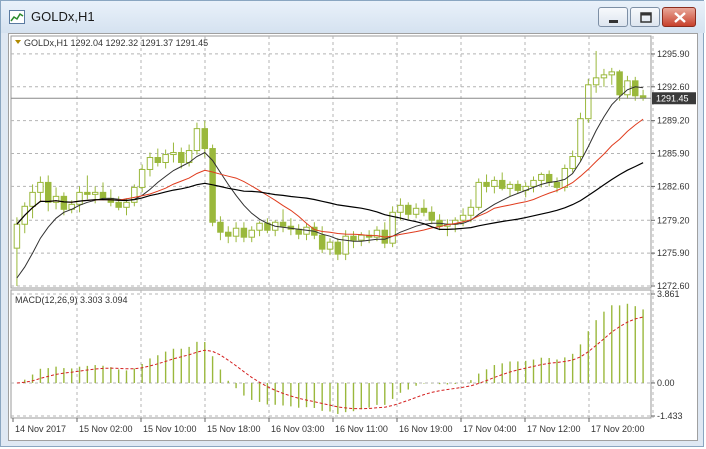 The image size is (706, 449). Describe the element at coordinates (18, 42) in the screenshot. I see `header-triangle-icon` at that location.